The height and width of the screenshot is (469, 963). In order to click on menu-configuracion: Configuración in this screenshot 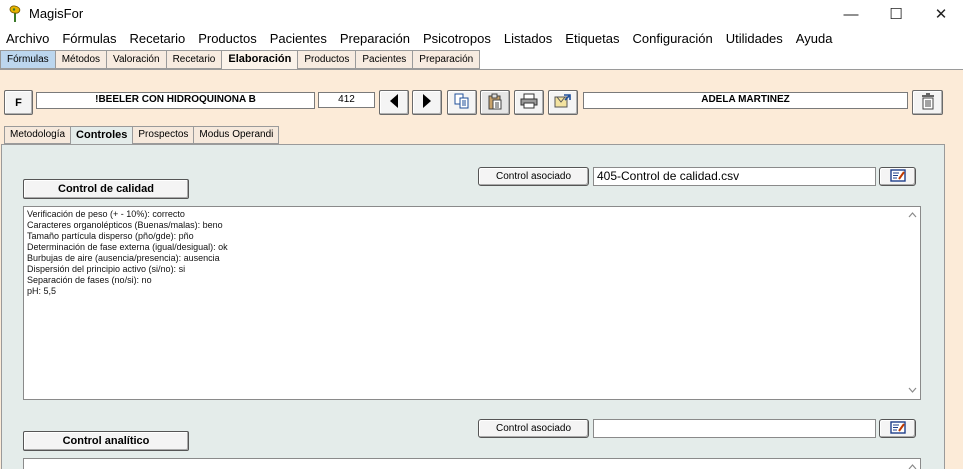, I will do `click(672, 39)`.